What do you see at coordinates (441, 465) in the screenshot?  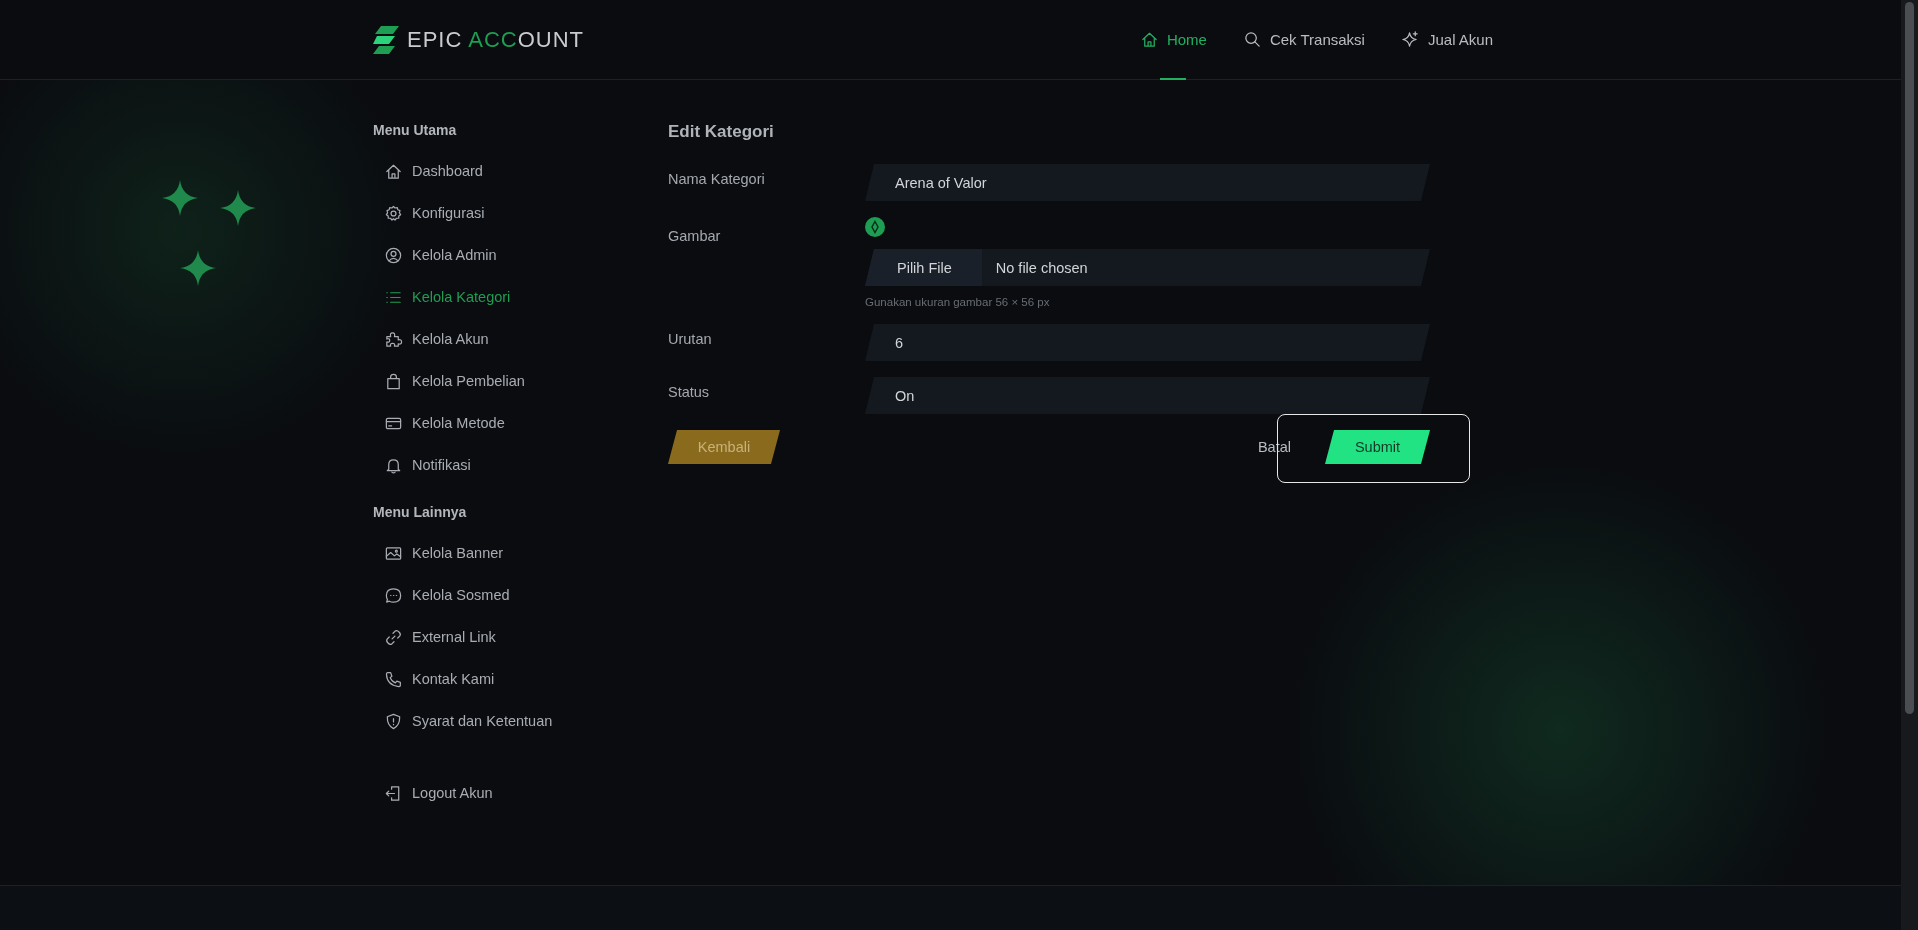 I see `sidebar-item-label: Notifikasi` at bounding box center [441, 465].